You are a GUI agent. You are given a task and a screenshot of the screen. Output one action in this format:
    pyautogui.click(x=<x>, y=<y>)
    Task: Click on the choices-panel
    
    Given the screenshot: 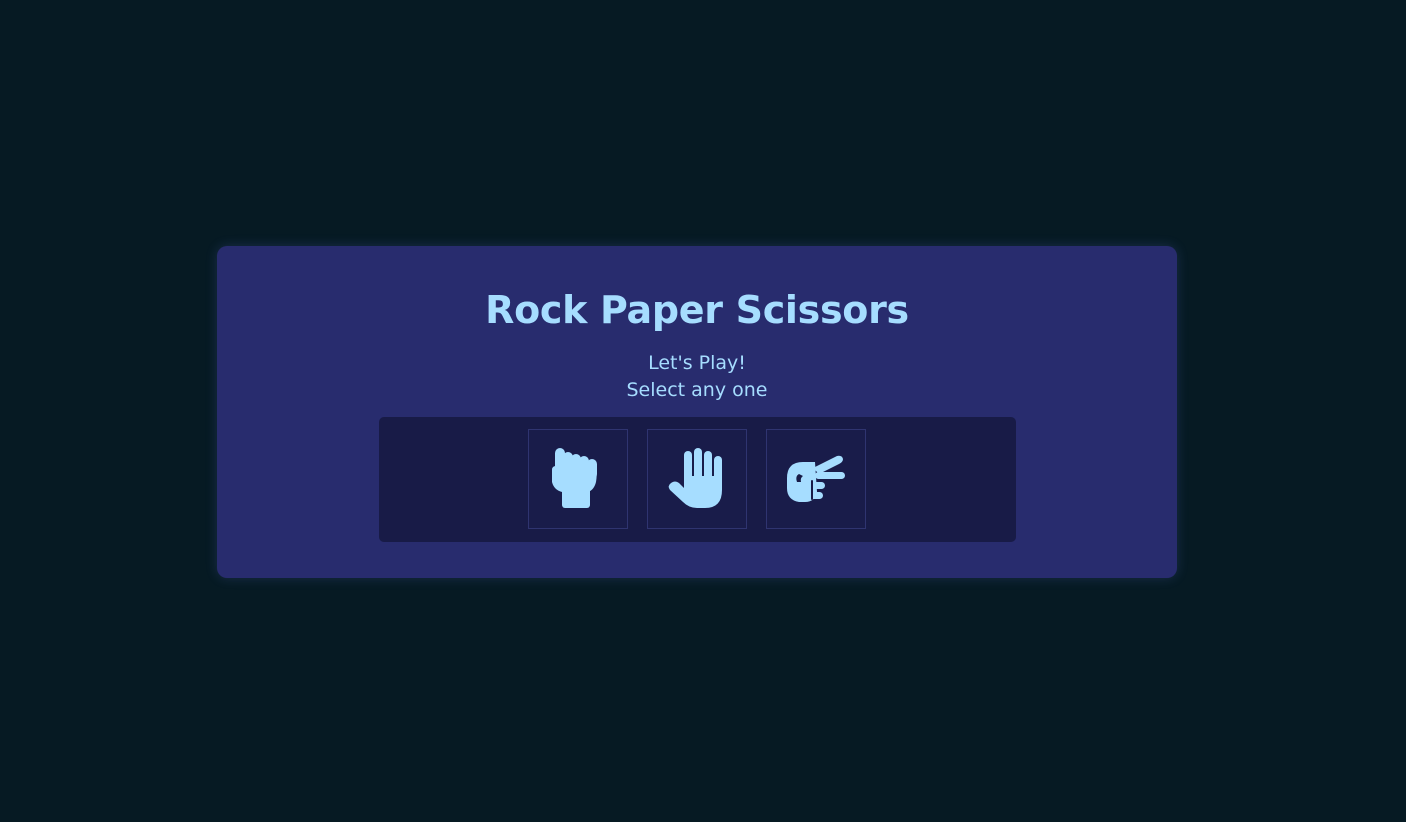 What is the action you would take?
    pyautogui.click(x=697, y=479)
    